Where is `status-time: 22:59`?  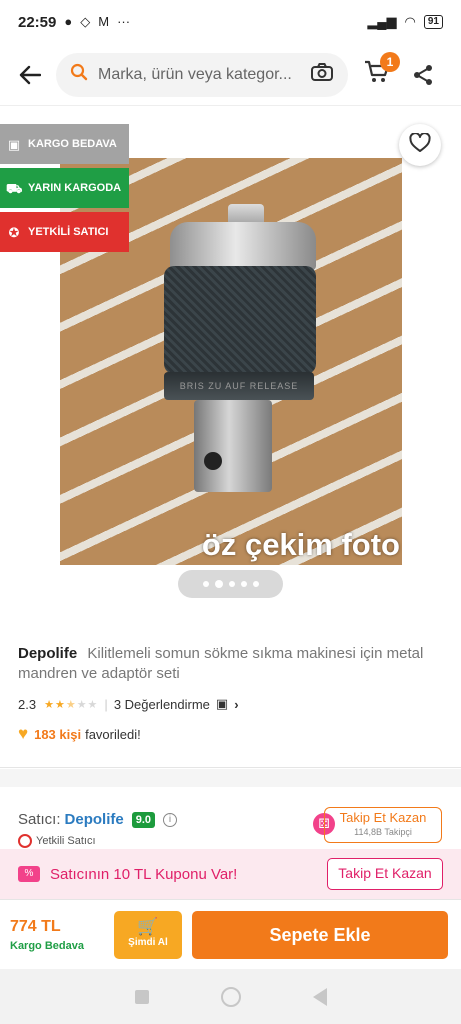
status-time: 22:59 is located at coordinates (37, 22).